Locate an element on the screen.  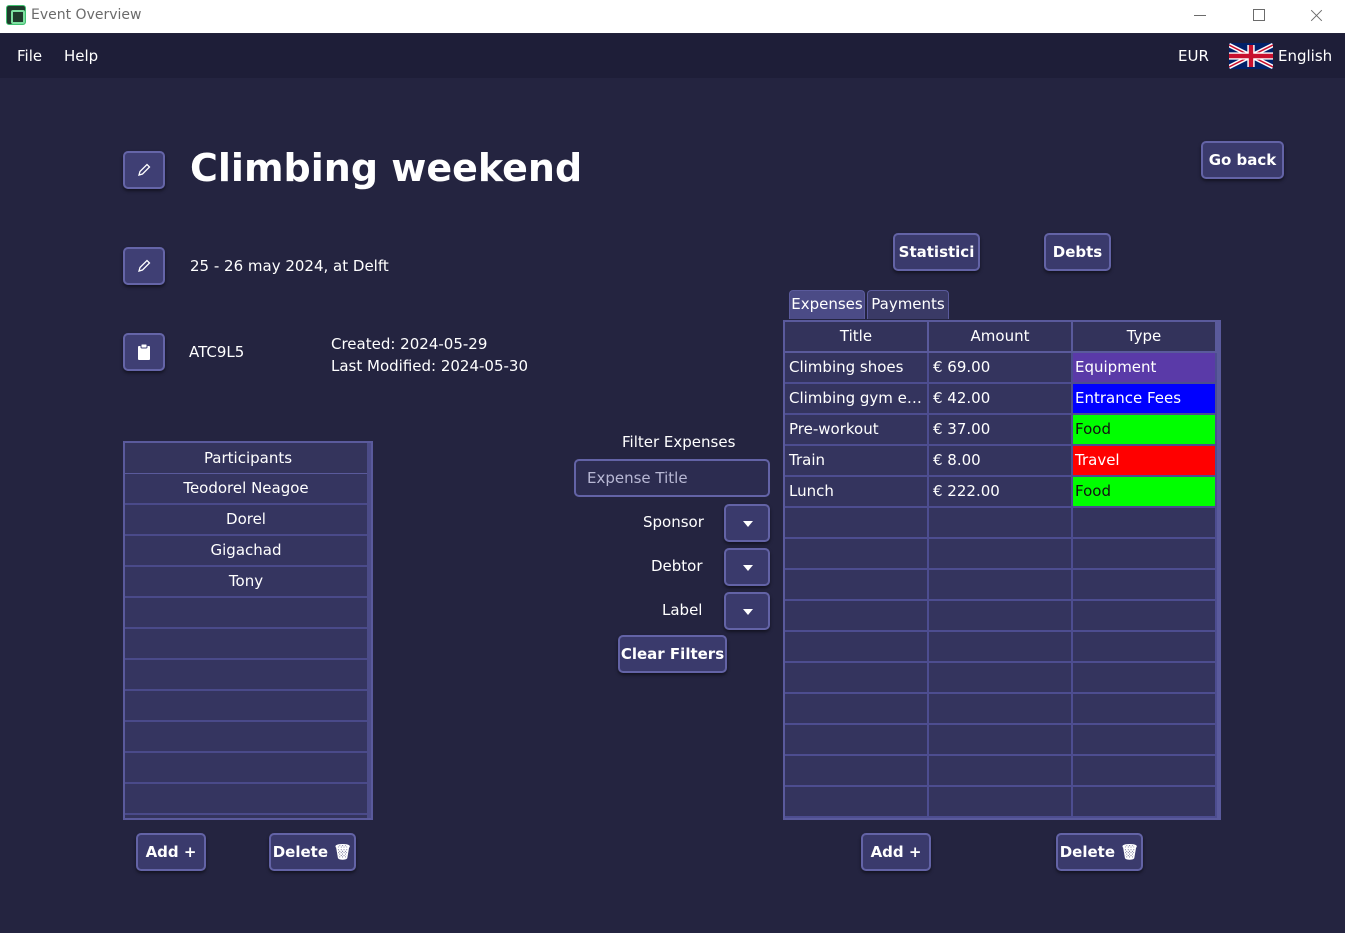
copy-invite-code-button is located at coordinates (144, 352).